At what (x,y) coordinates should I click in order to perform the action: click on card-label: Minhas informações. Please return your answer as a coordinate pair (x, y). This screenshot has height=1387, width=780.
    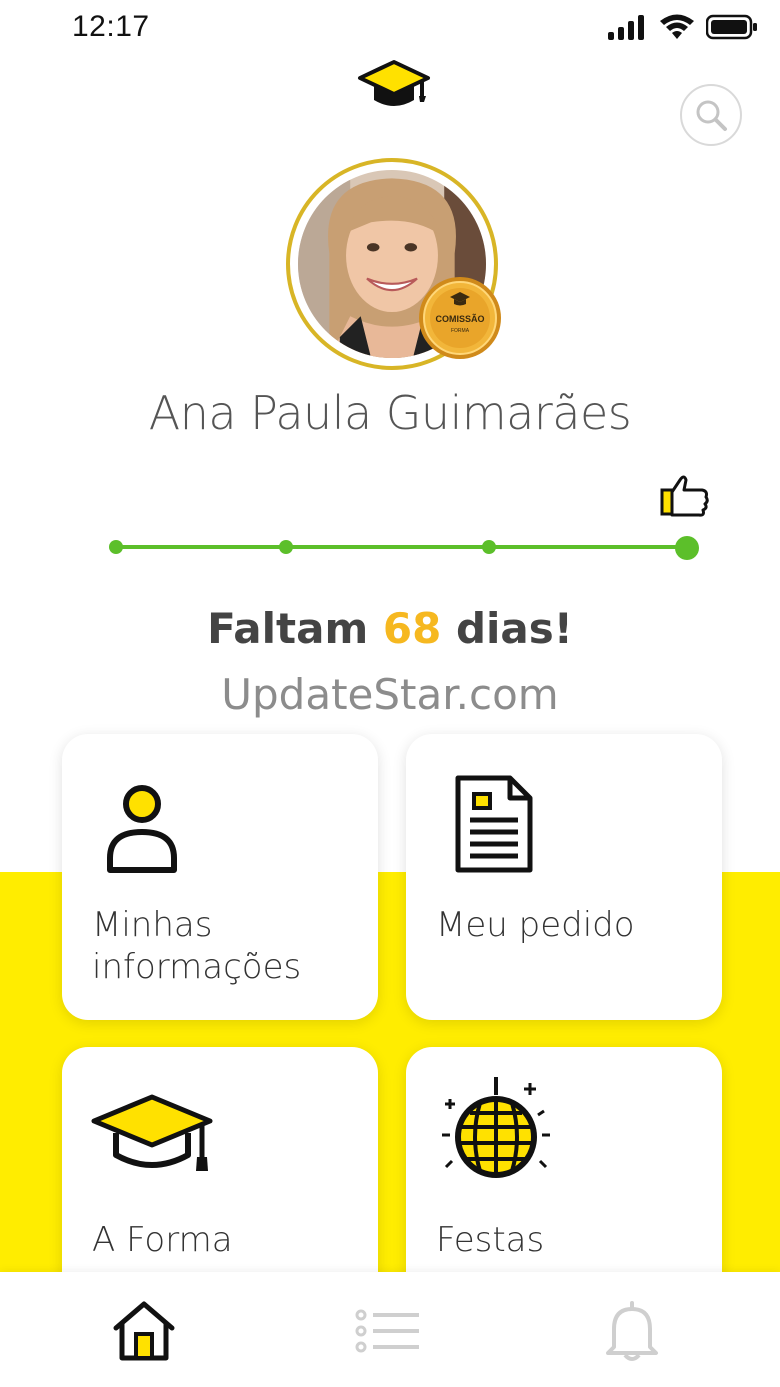
    Looking at the image, I should click on (197, 946).